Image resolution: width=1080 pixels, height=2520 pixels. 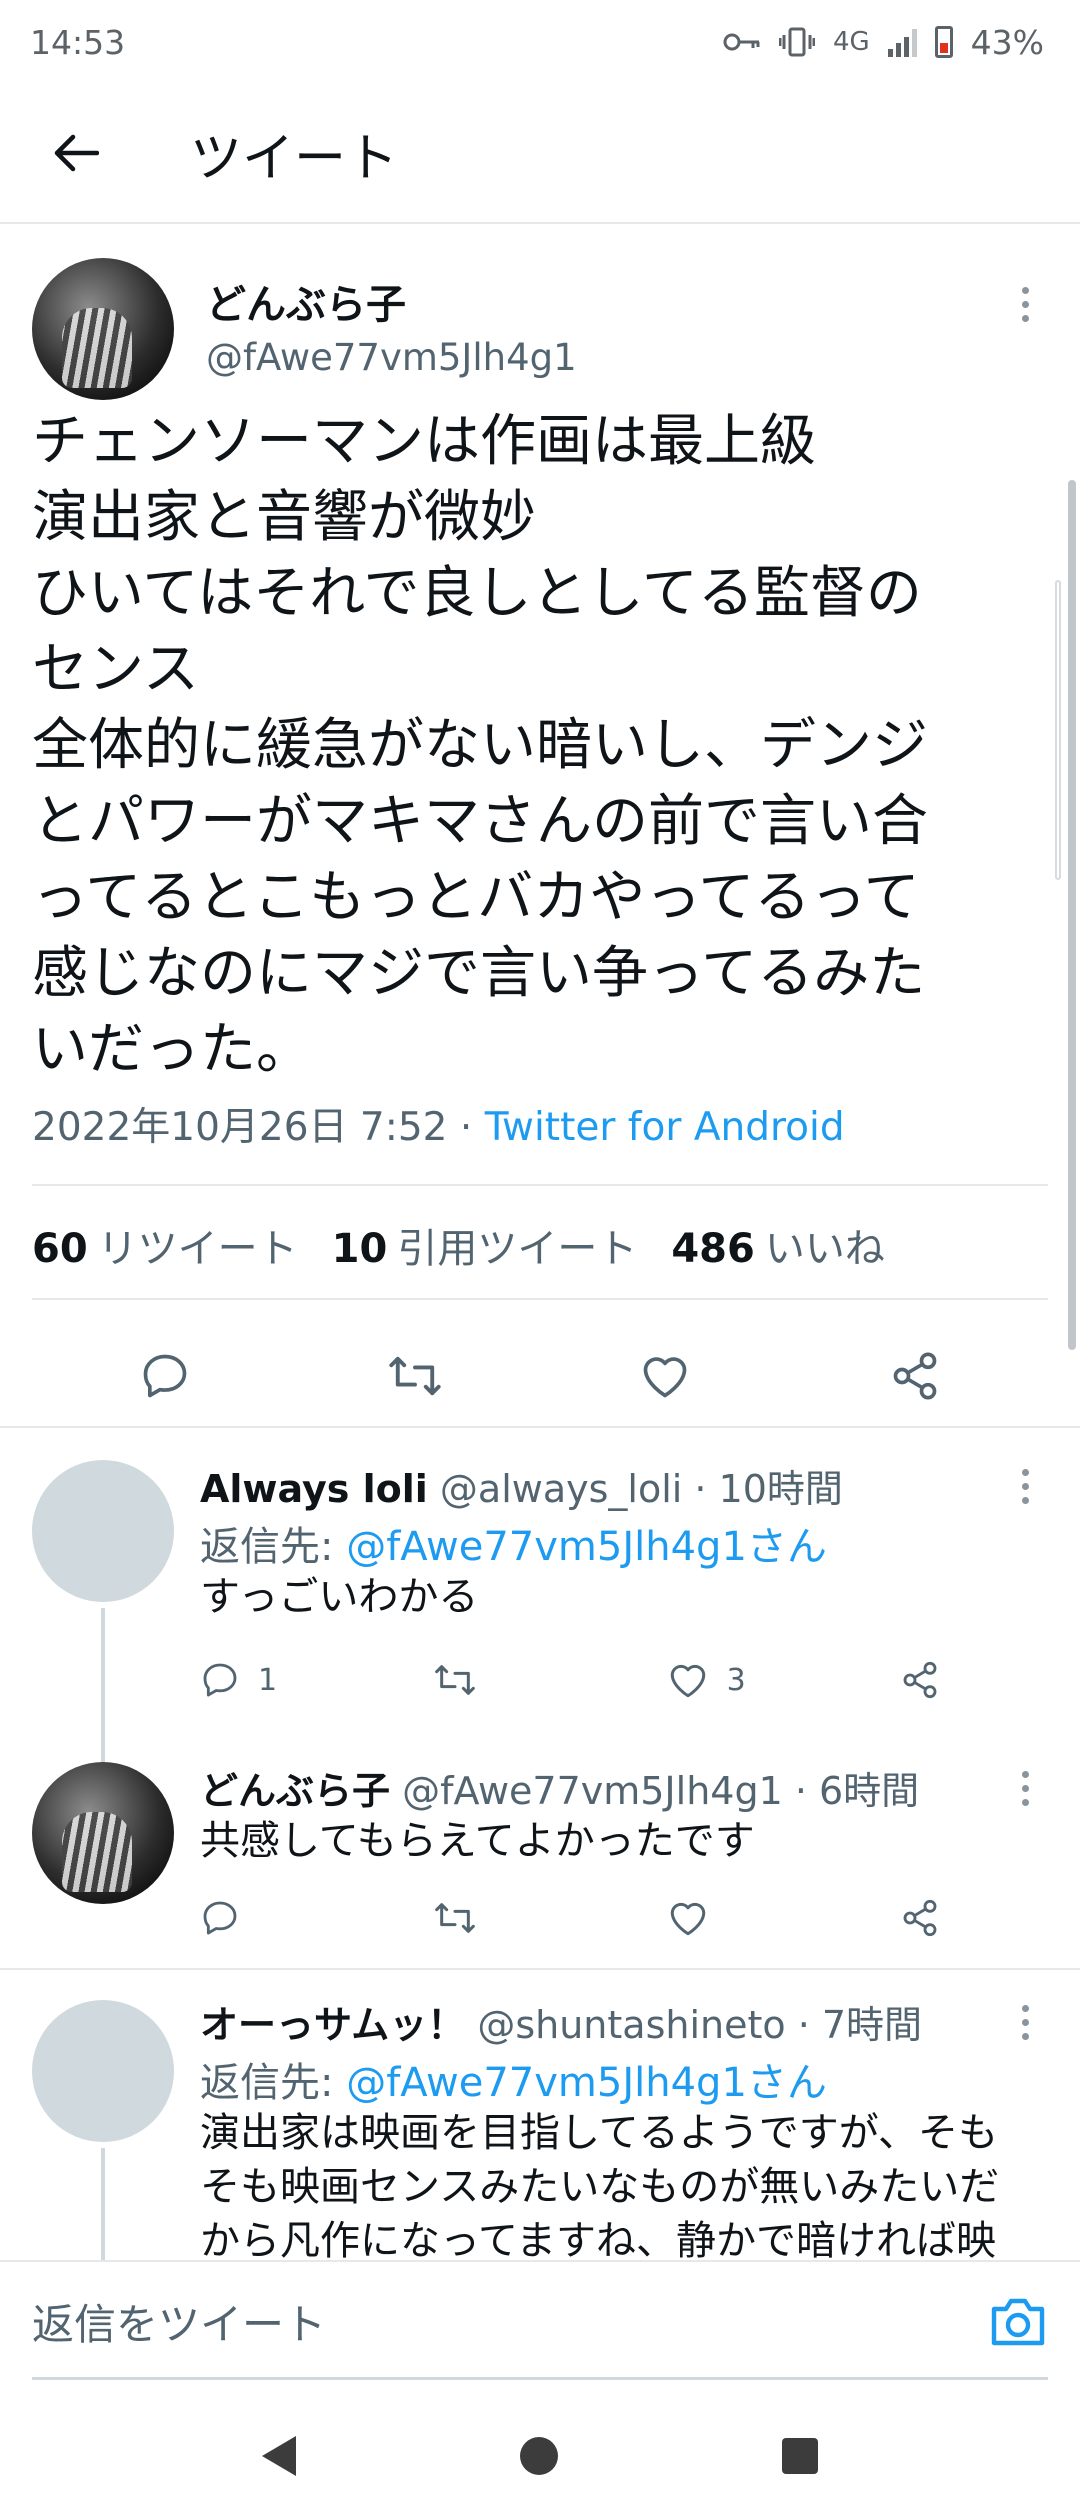 I want to click on back-arrow-icon, so click(x=76, y=153).